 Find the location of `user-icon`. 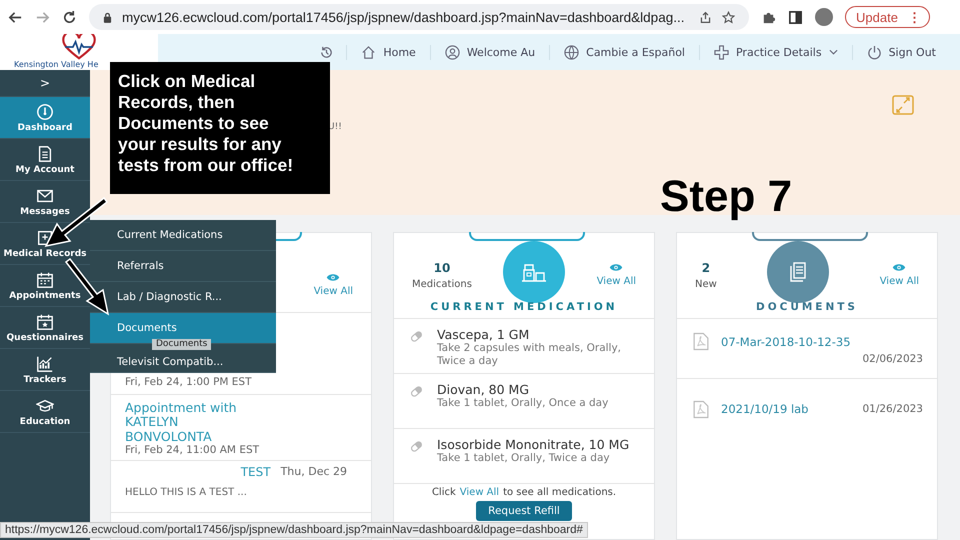

user-icon is located at coordinates (452, 52).